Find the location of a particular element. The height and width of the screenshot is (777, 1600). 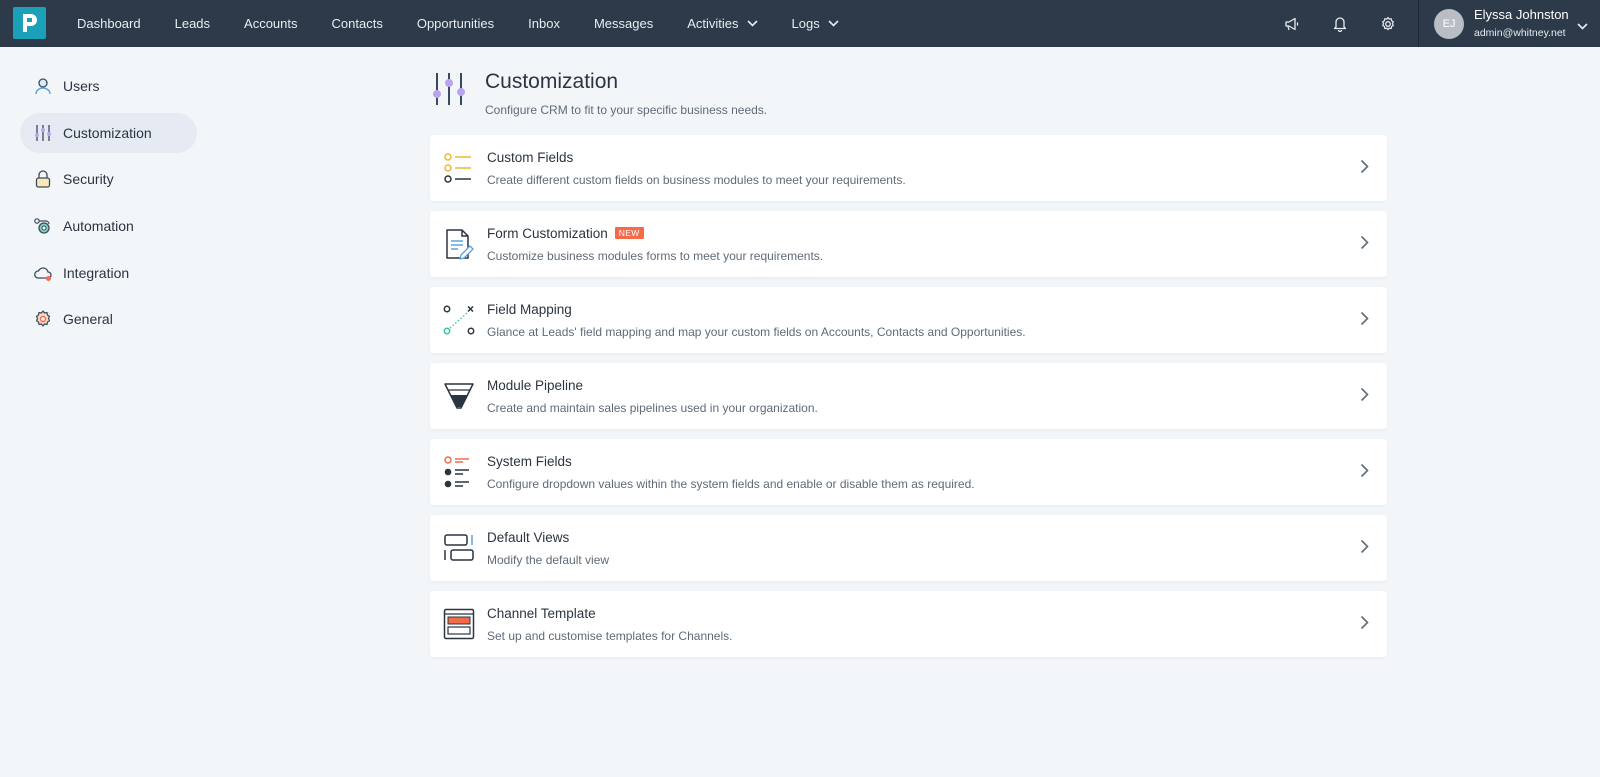

sidebar-item-label: Security is located at coordinates (88, 179).